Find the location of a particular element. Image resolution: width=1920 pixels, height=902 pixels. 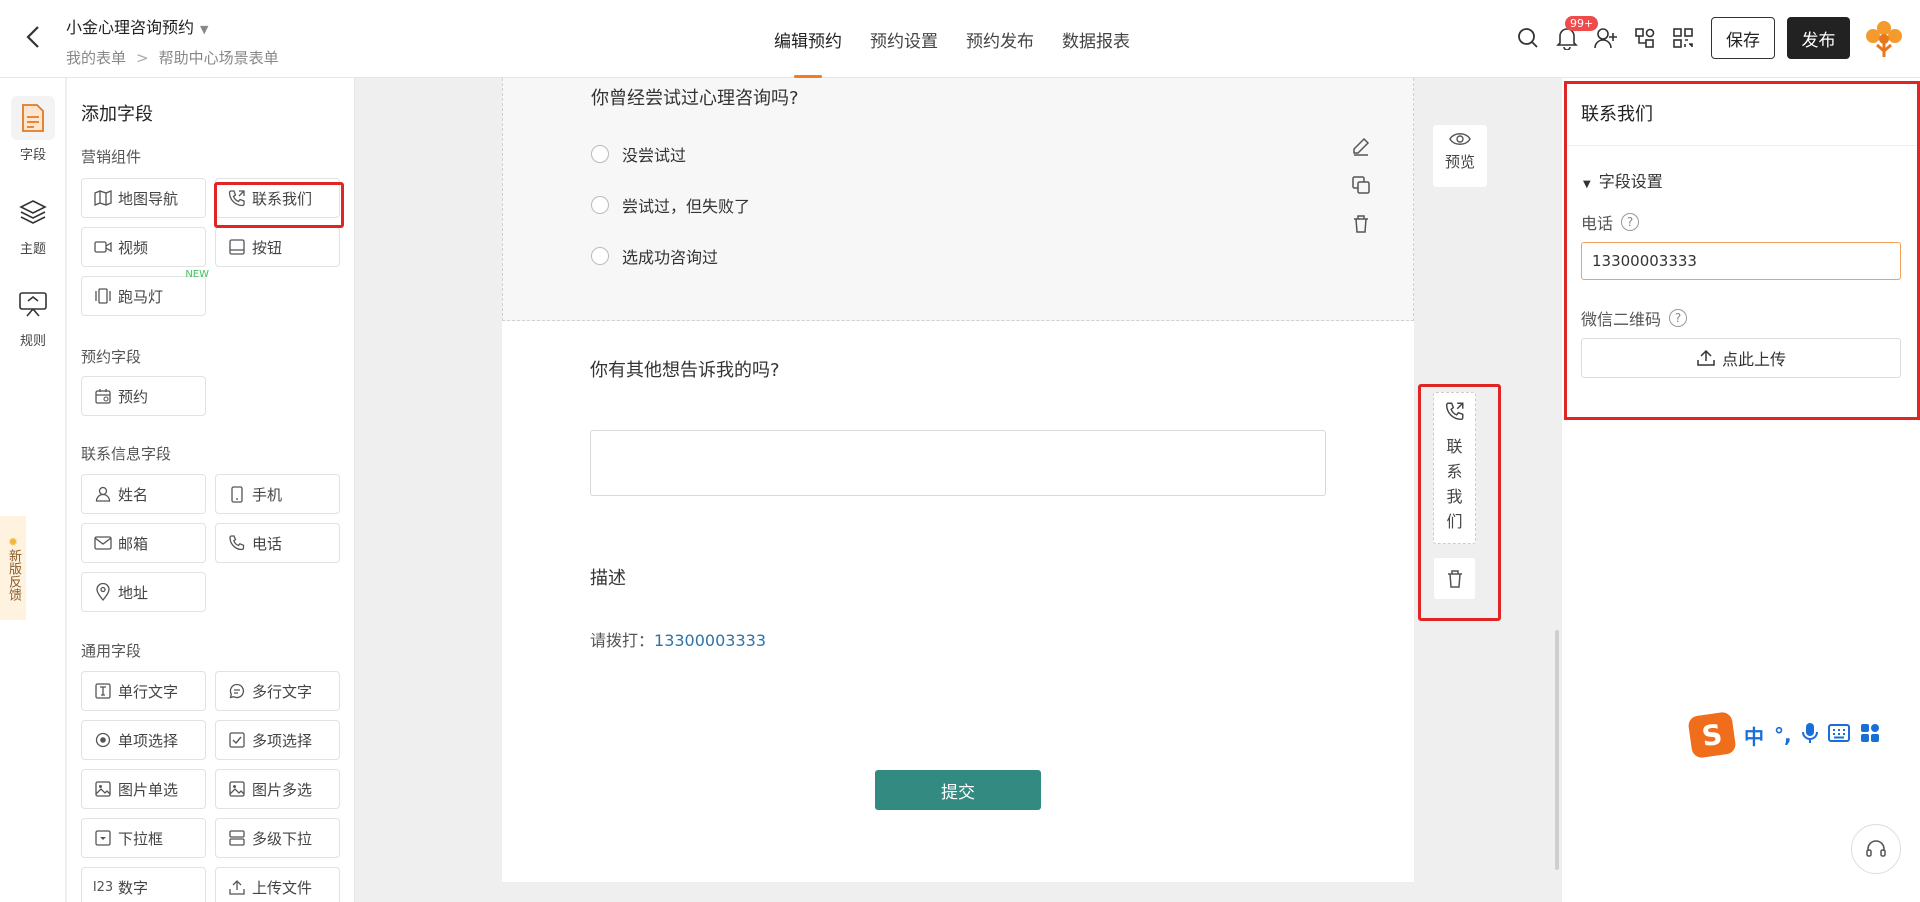

checkbox-icon is located at coordinates (237, 740).